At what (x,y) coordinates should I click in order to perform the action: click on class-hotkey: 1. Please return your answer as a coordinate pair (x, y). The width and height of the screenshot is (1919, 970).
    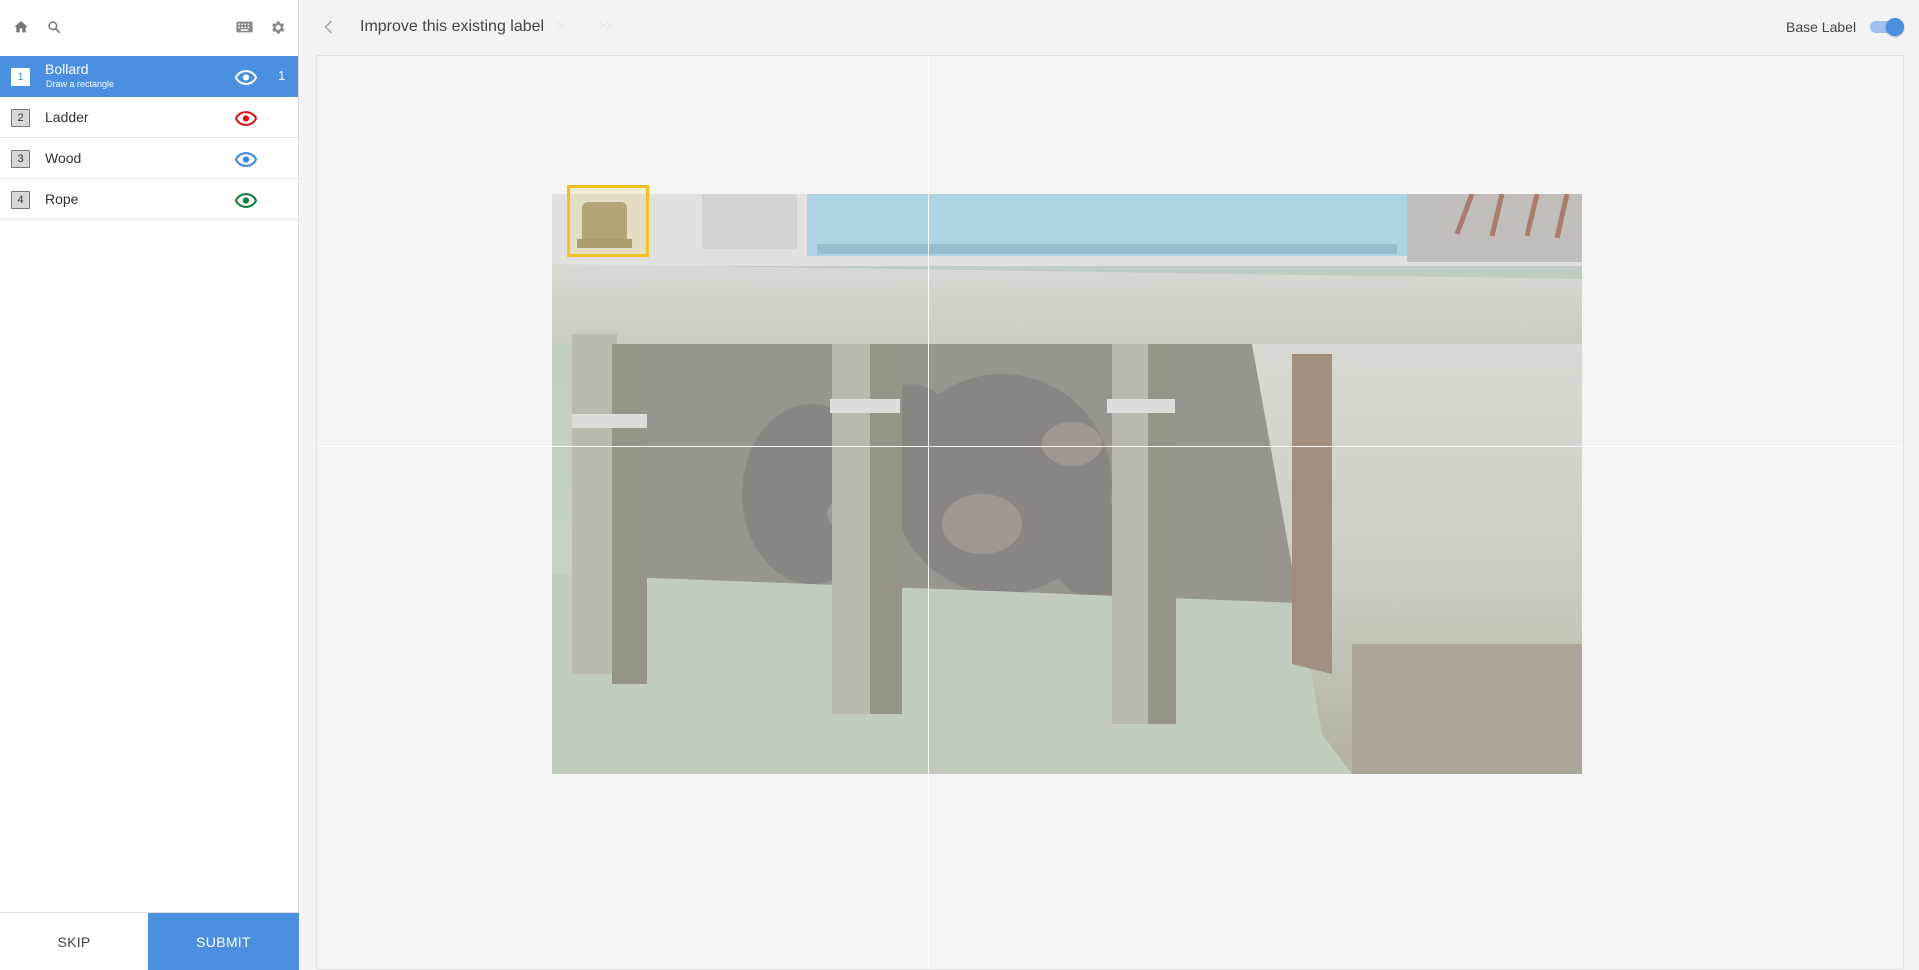
    Looking at the image, I should click on (20, 77).